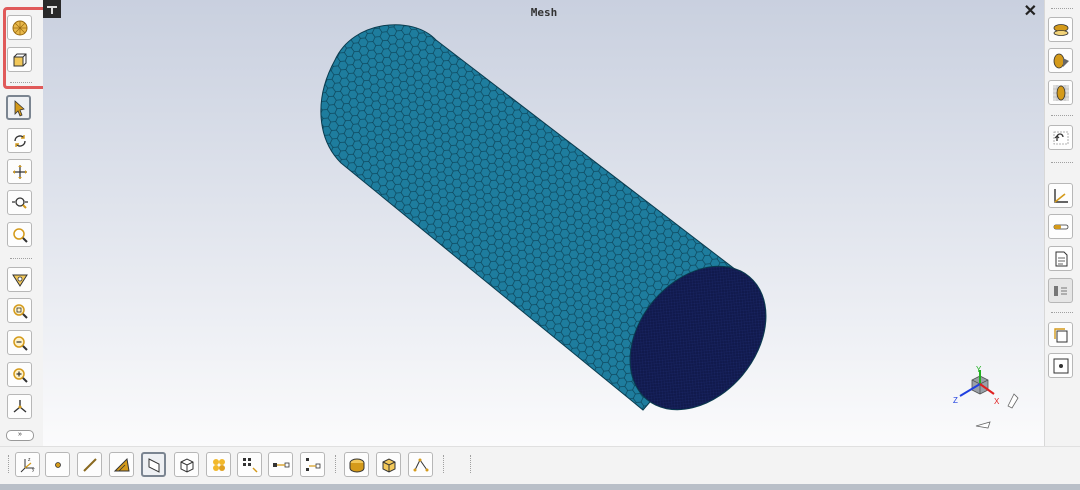  I want to click on axis-view-button, so click(19, 406).